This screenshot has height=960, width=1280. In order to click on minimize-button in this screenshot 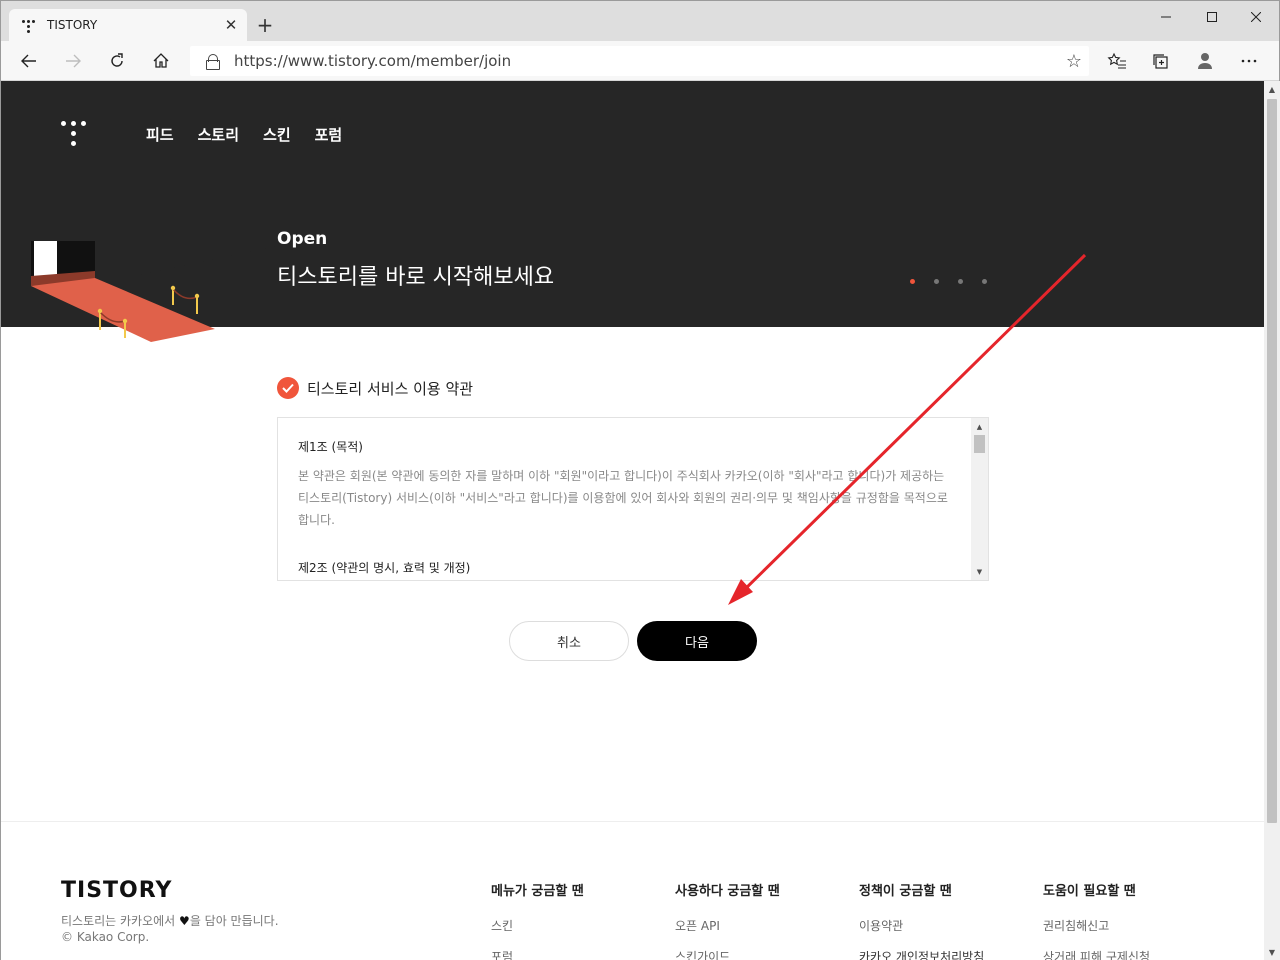, I will do `click(1166, 17)`.